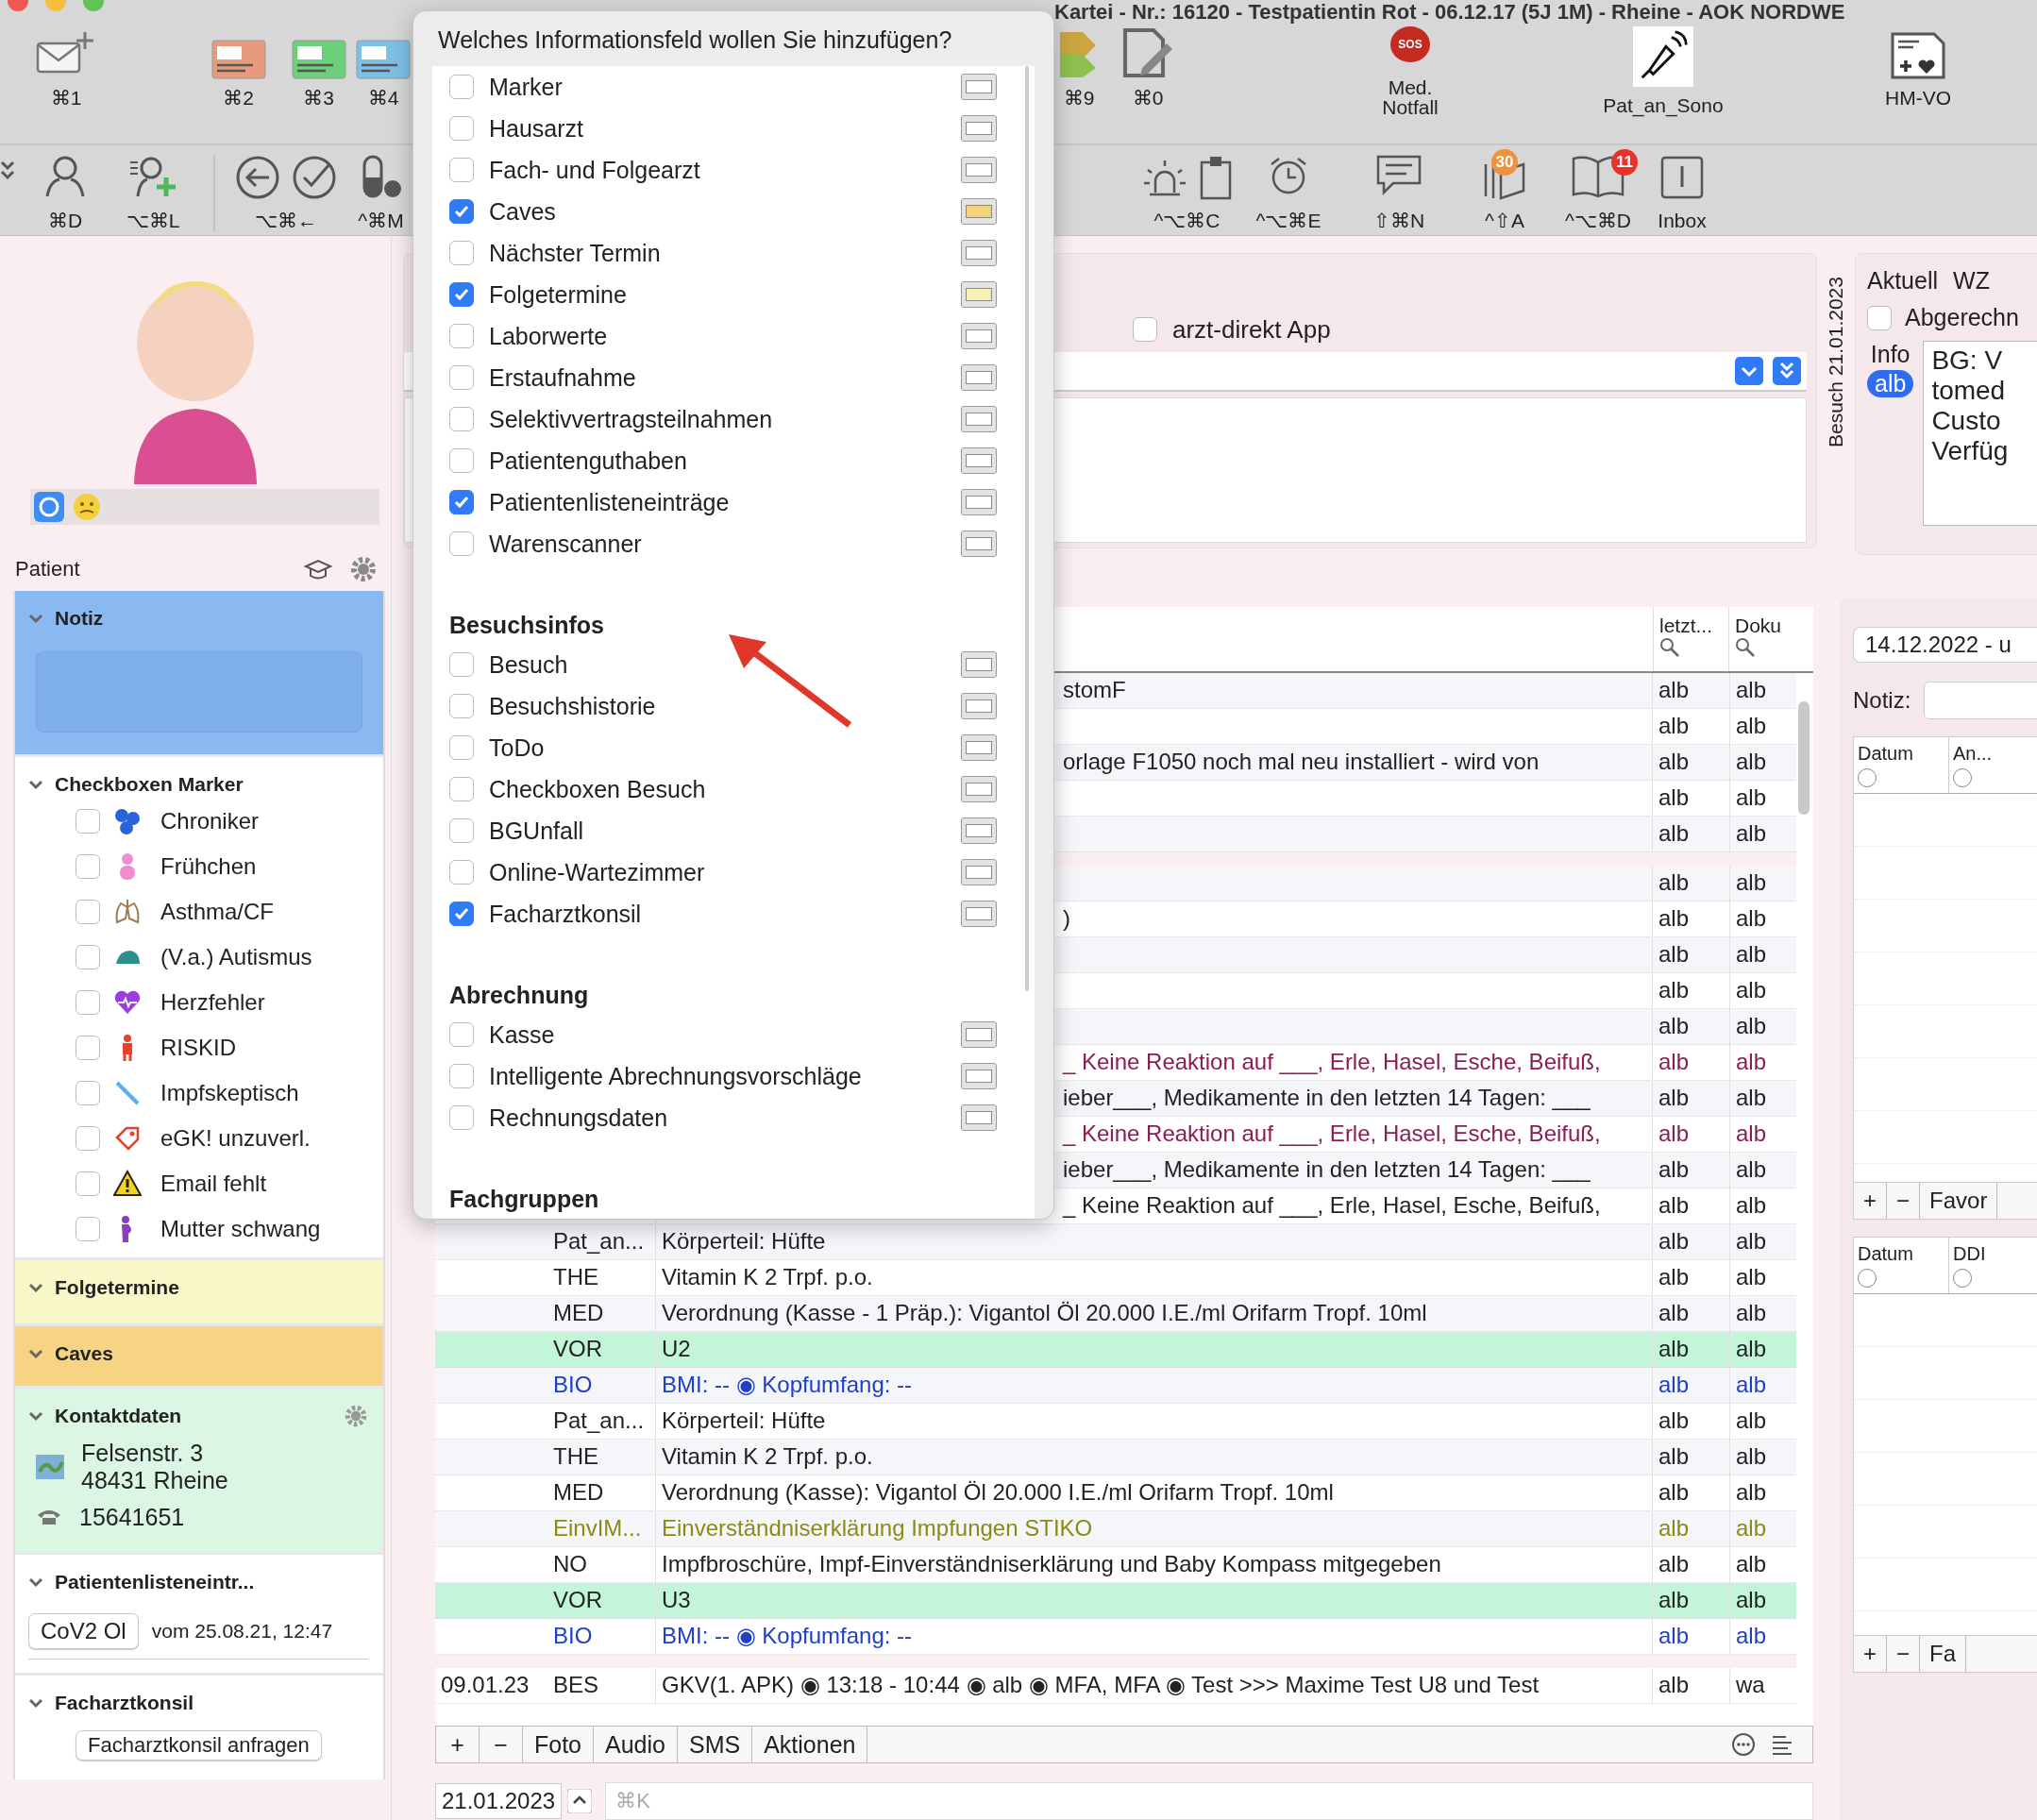 The width and height of the screenshot is (2037, 1820). Describe the element at coordinates (676, 1349) in the screenshot. I see `entry-cell-text: U2` at that location.